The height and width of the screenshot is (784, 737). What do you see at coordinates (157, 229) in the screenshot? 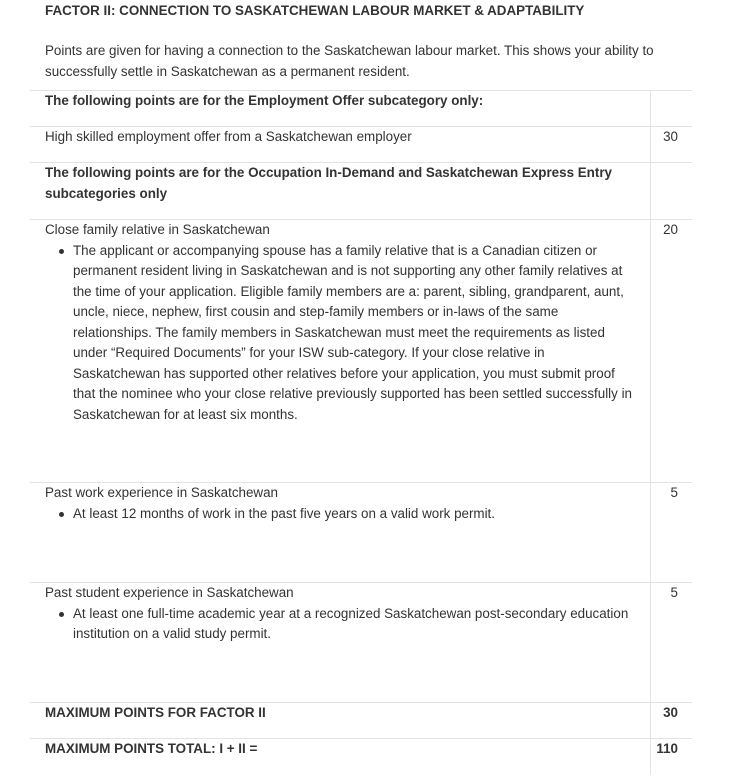
I see `family-label: Close family relative in Saskatchewan` at bounding box center [157, 229].